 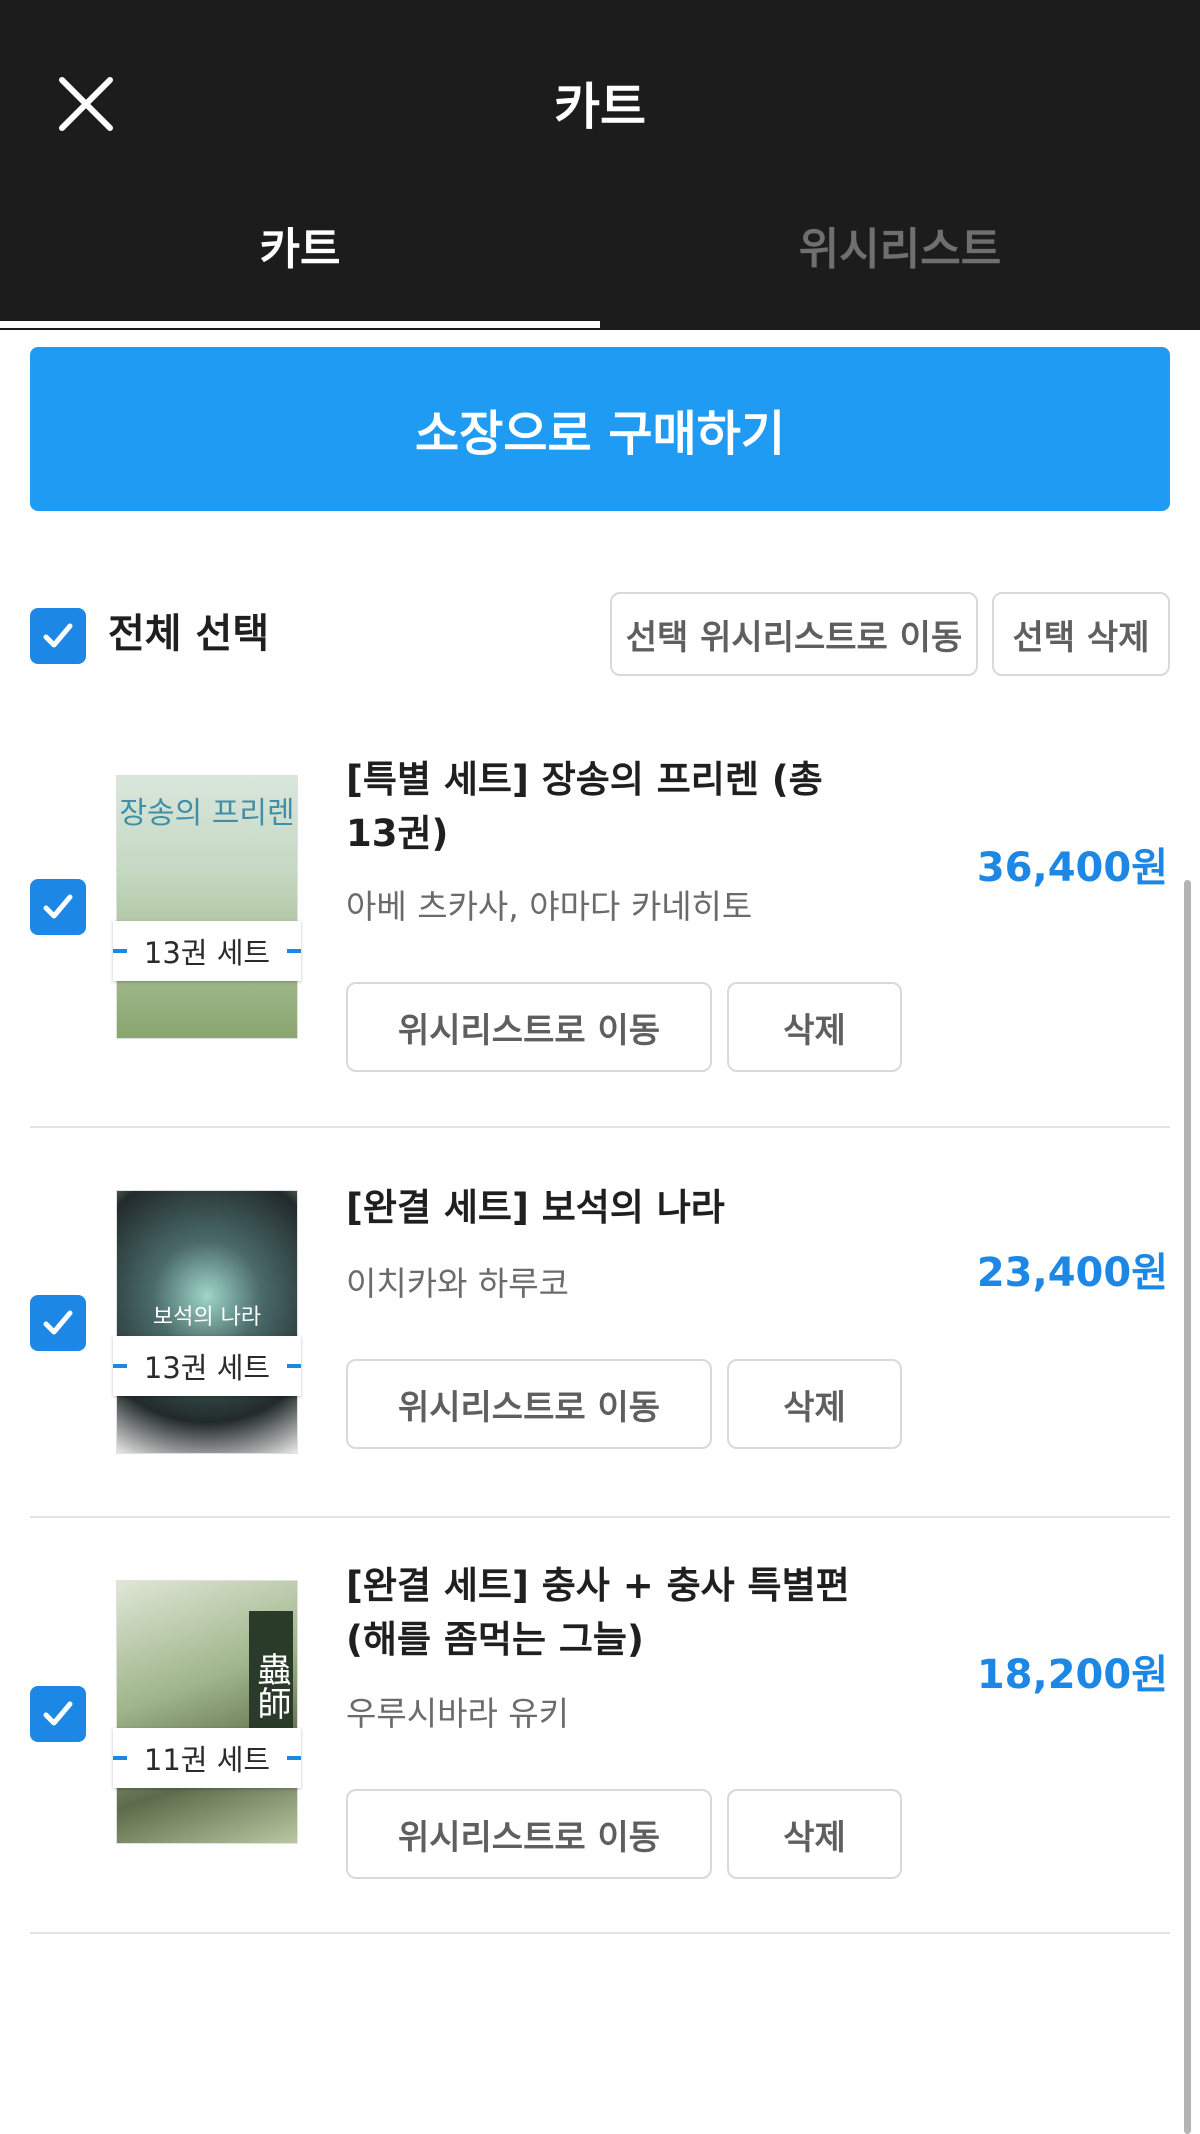 I want to click on purchase-button: 소장으로 구매하기, so click(x=600, y=429).